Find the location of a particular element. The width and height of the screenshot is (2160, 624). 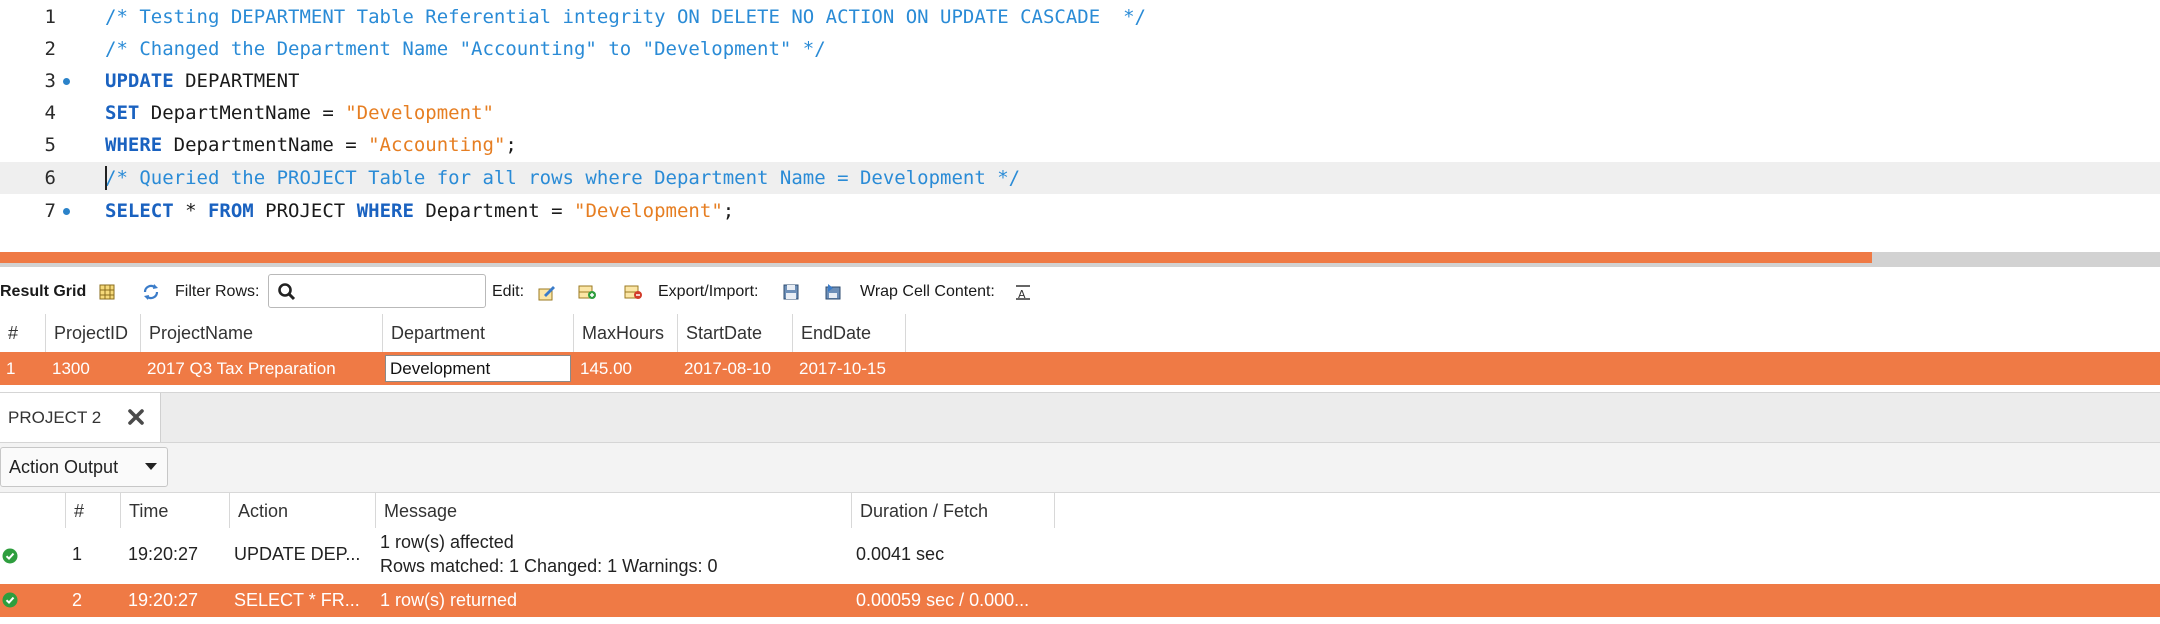

close-icon is located at coordinates (136, 417).